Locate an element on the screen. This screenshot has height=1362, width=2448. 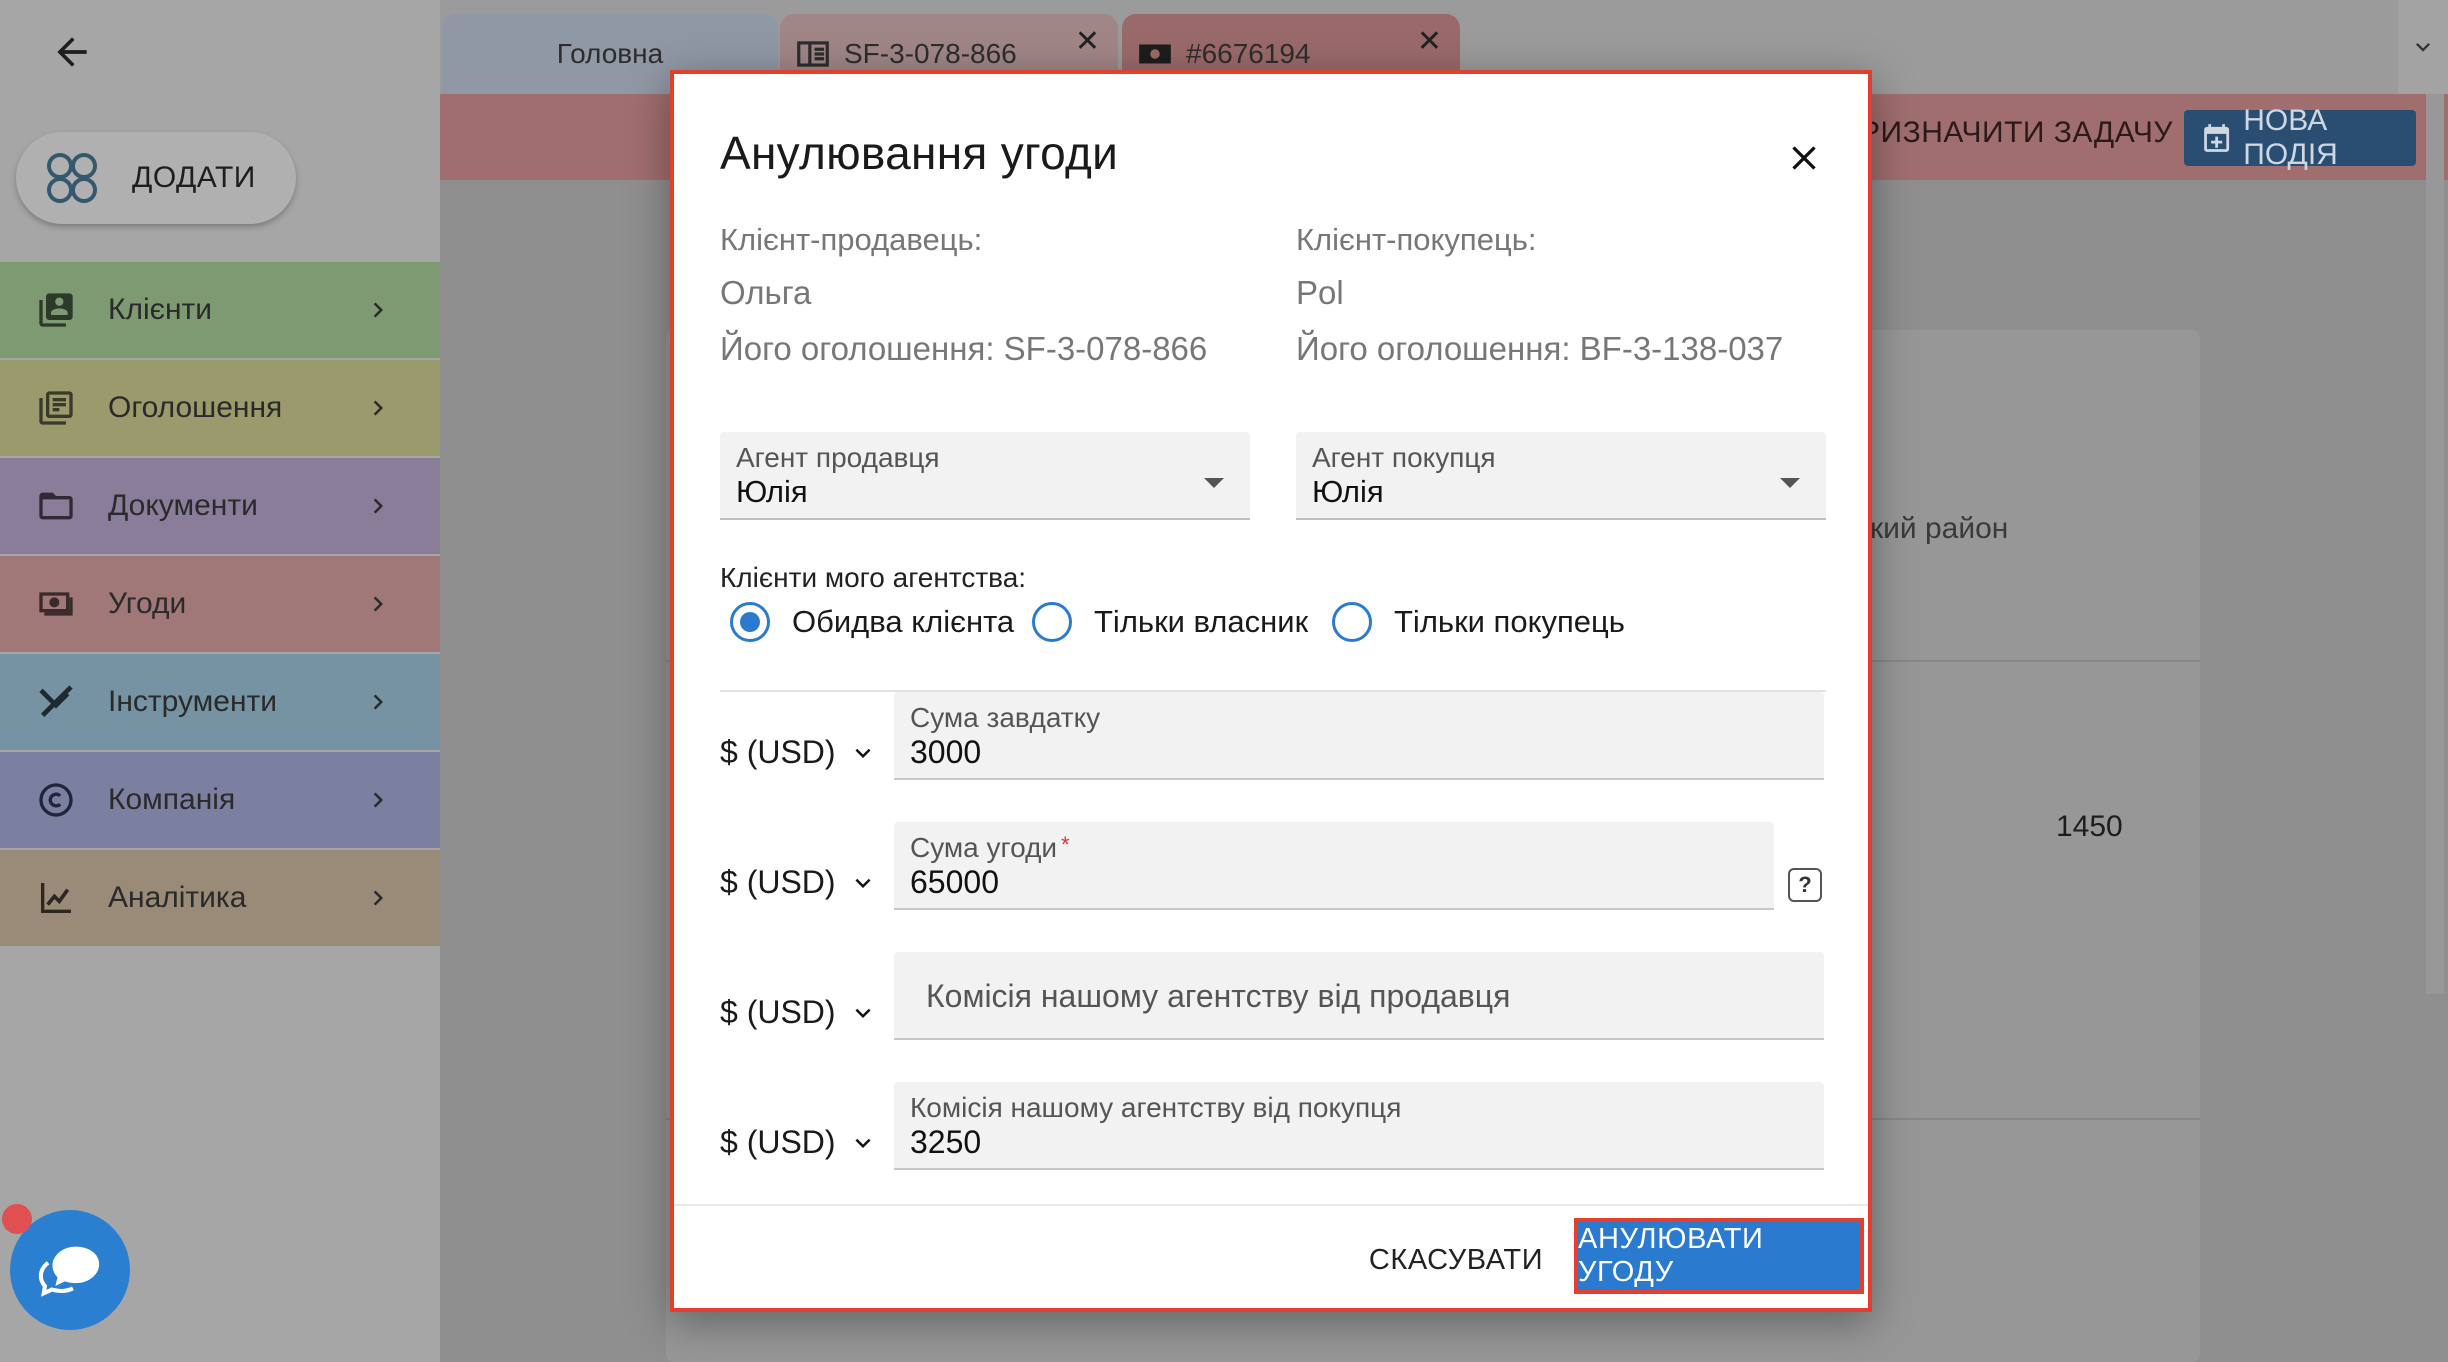
value-text: 1450 is located at coordinates (2089, 826).